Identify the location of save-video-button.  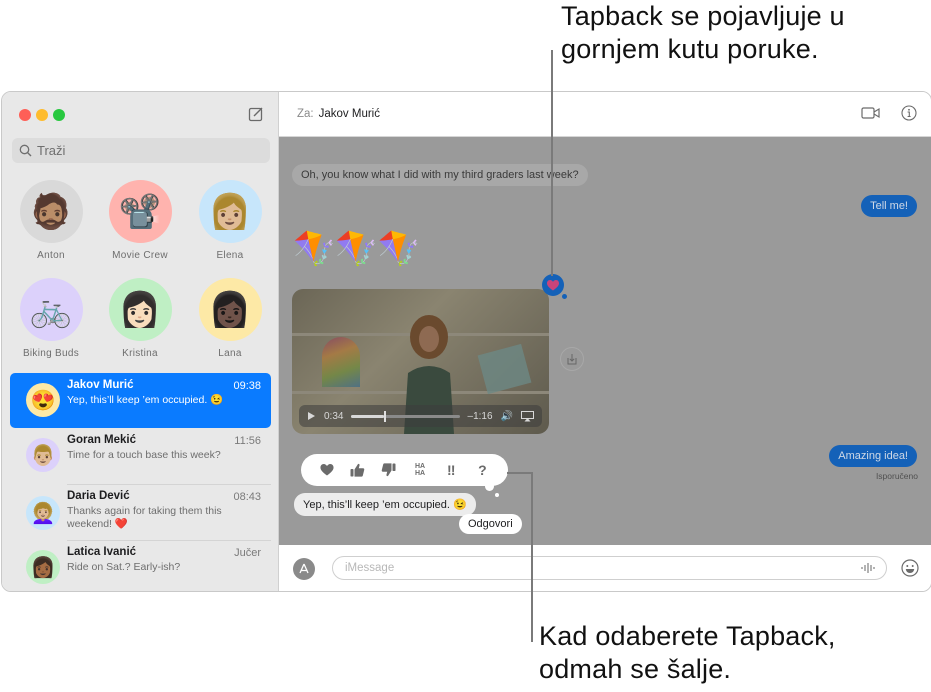
(572, 359).